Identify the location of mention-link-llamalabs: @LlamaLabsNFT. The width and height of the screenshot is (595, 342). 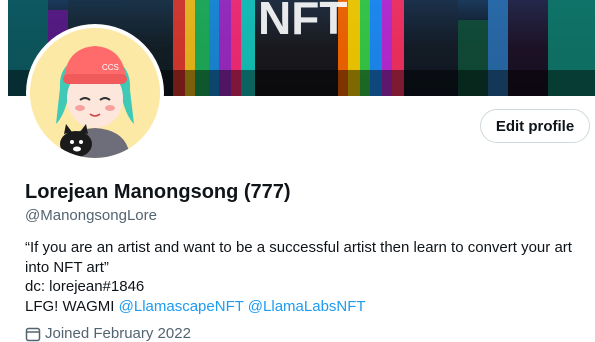
(307, 306).